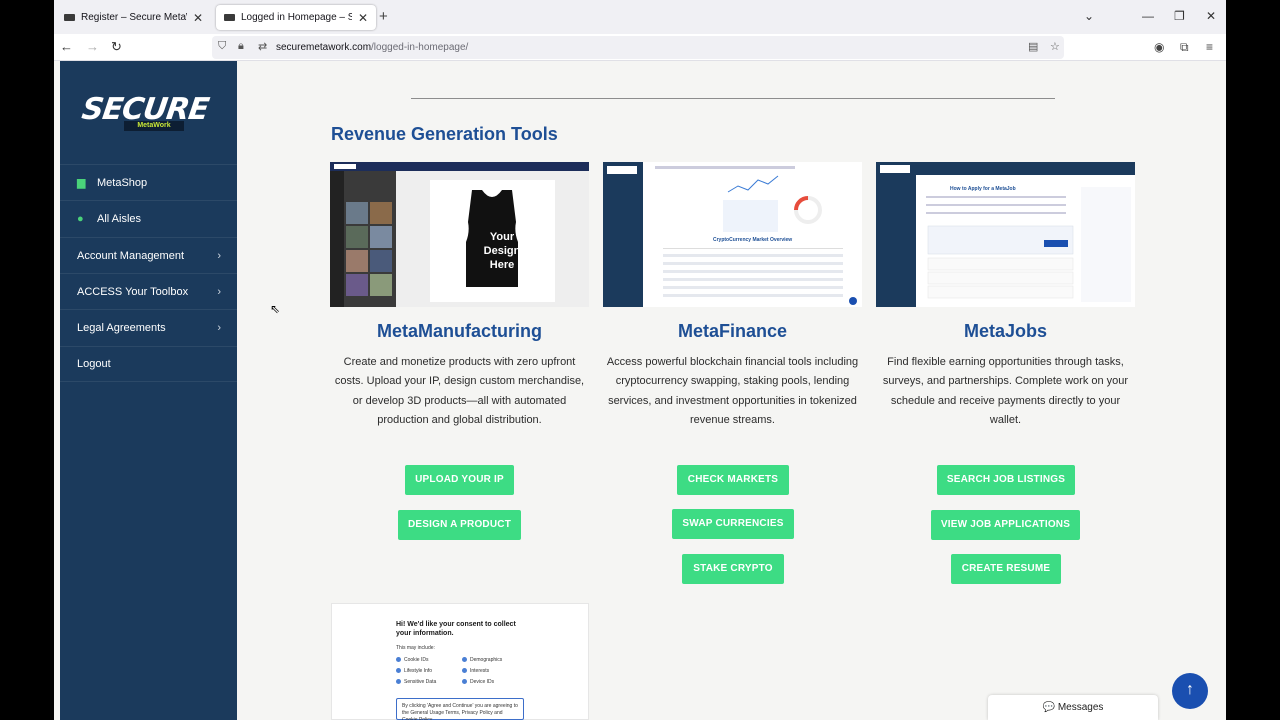 The image size is (1280, 720). I want to click on lifestyle-icon, so click(398, 671).